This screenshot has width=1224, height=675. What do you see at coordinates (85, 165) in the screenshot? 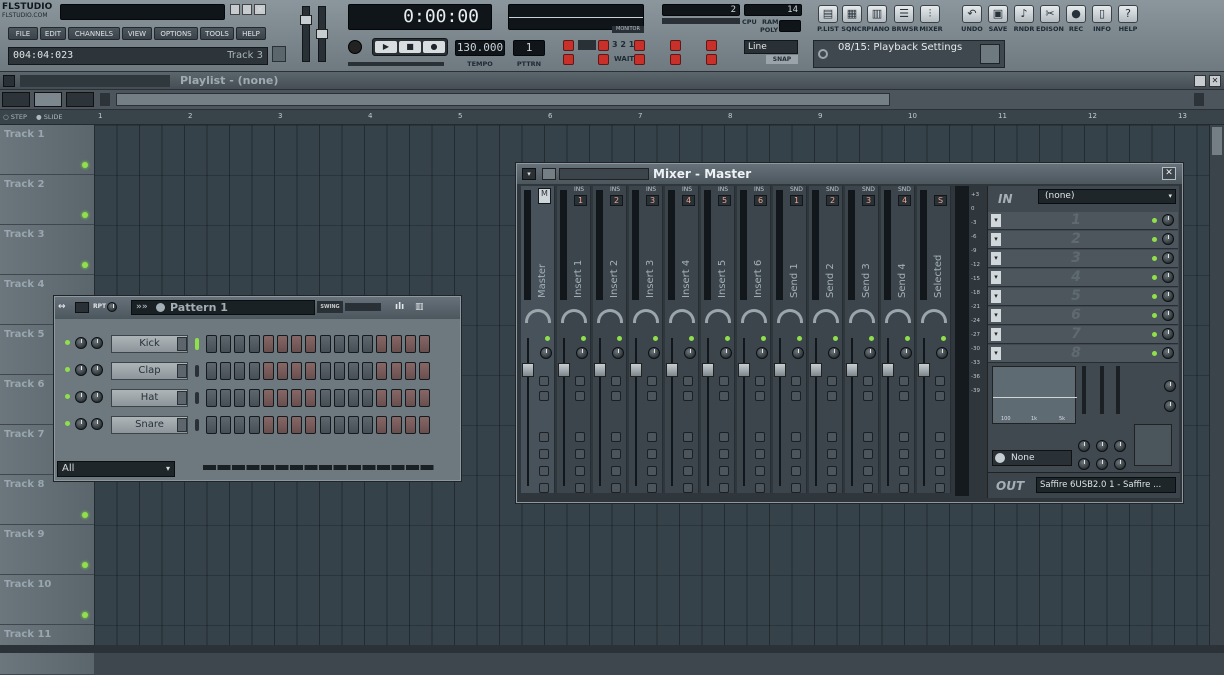
I see `track-mute-led` at bounding box center [85, 165].